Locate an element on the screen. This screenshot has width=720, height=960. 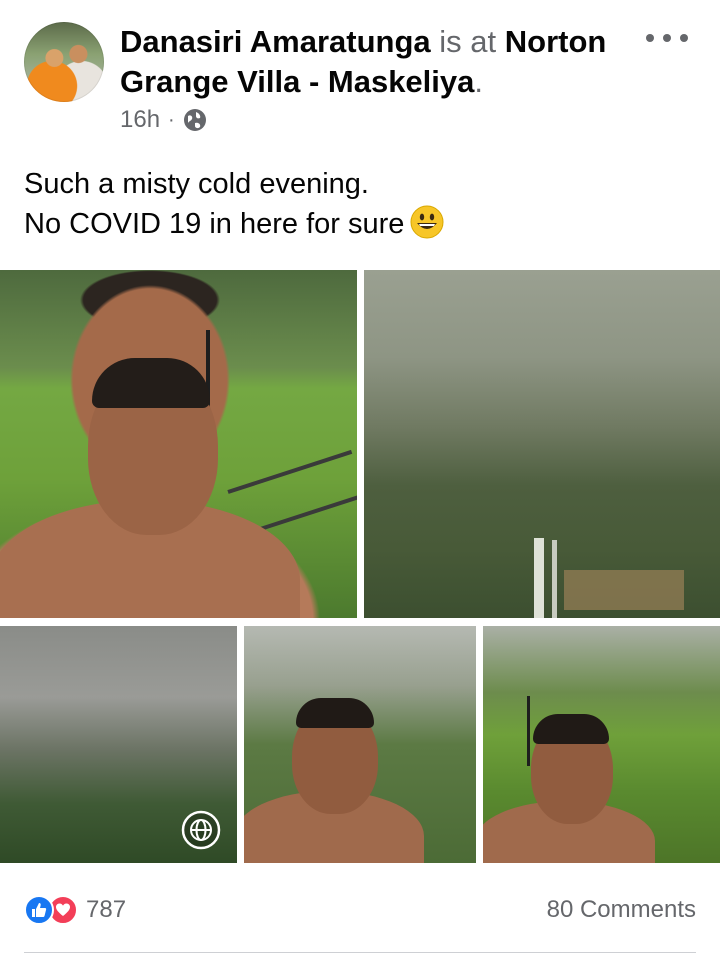
reactions-summary: 787 is located at coordinates (75, 910).